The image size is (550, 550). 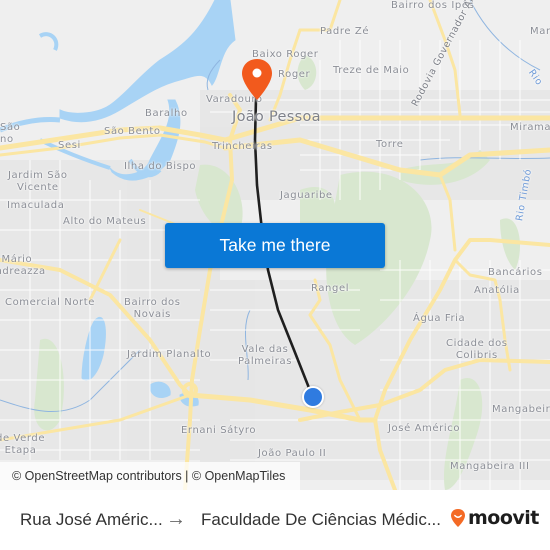 I want to click on destination-pin, so click(x=257, y=80).